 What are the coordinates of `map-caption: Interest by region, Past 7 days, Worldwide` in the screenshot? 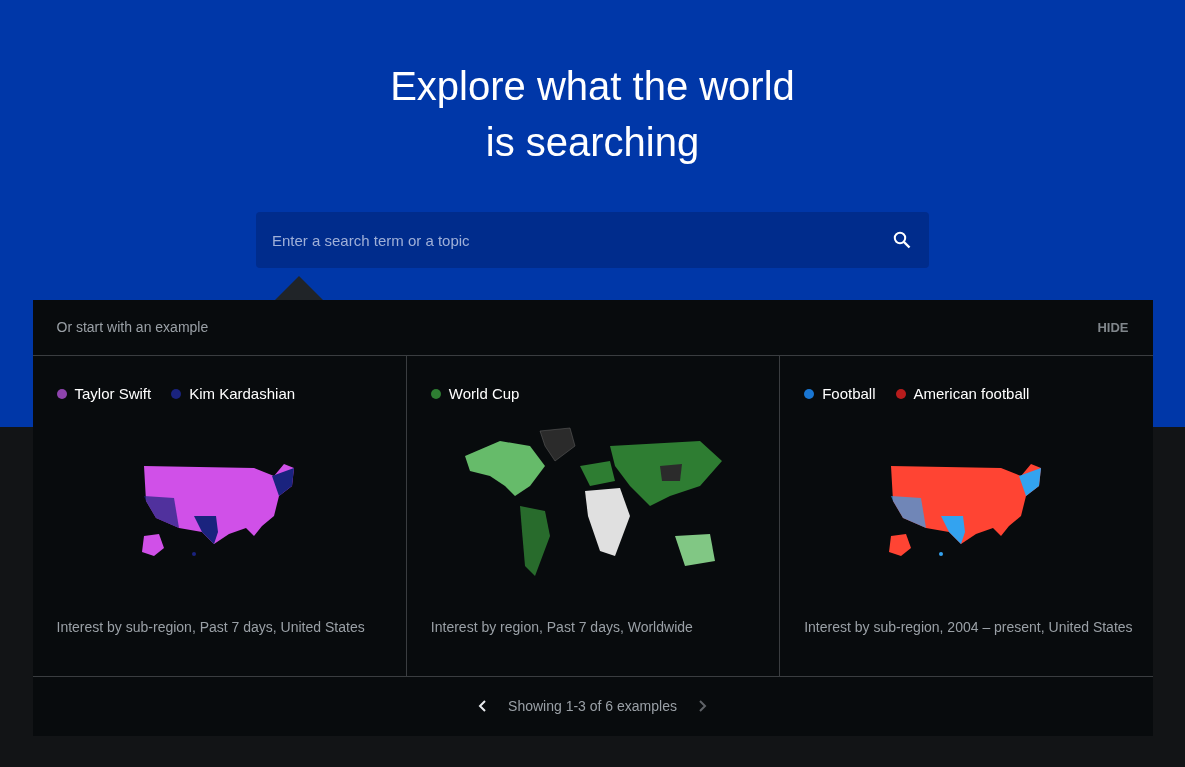 It's located at (562, 627).